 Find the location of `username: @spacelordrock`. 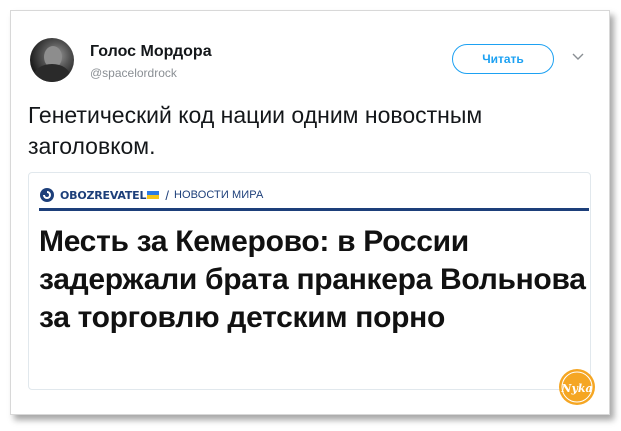

username: @spacelordrock is located at coordinates (133, 73).